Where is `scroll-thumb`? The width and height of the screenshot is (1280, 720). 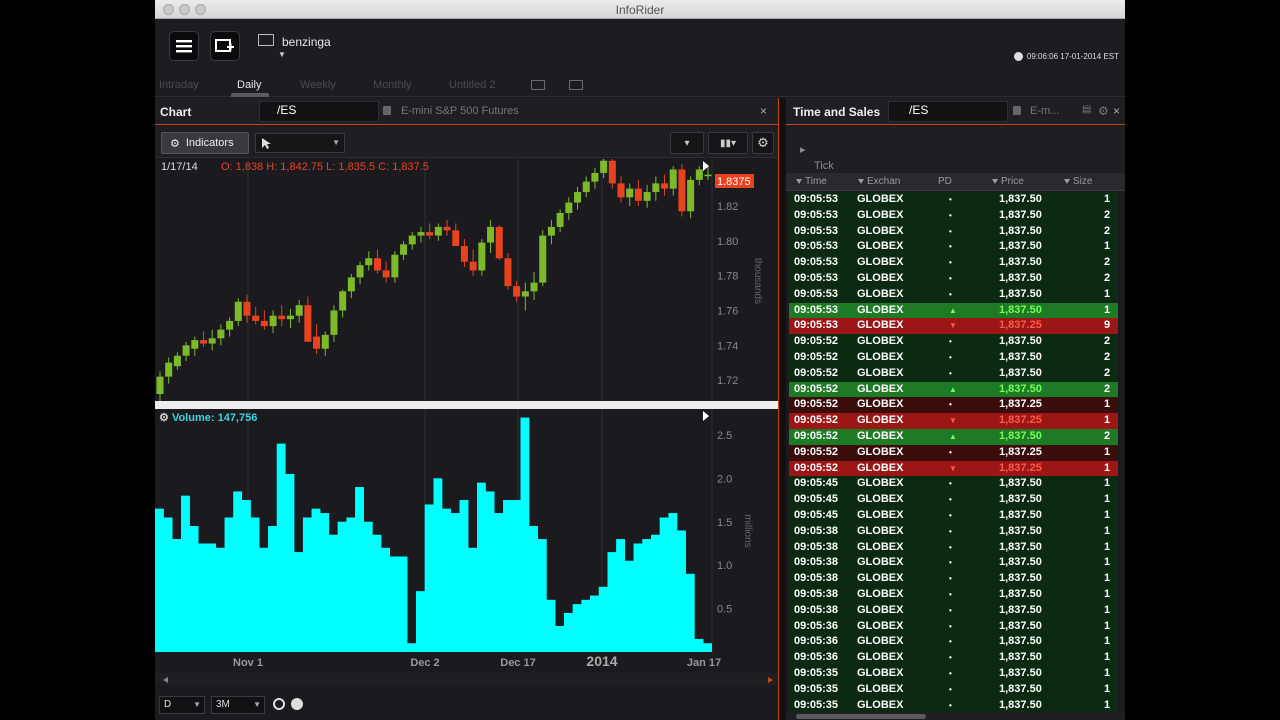 scroll-thumb is located at coordinates (861, 716).